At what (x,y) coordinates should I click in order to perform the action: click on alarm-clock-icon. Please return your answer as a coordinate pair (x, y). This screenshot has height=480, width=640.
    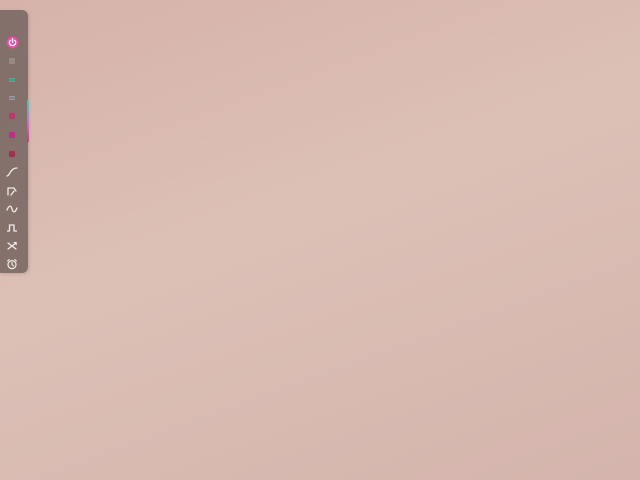
    Looking at the image, I should click on (12, 264).